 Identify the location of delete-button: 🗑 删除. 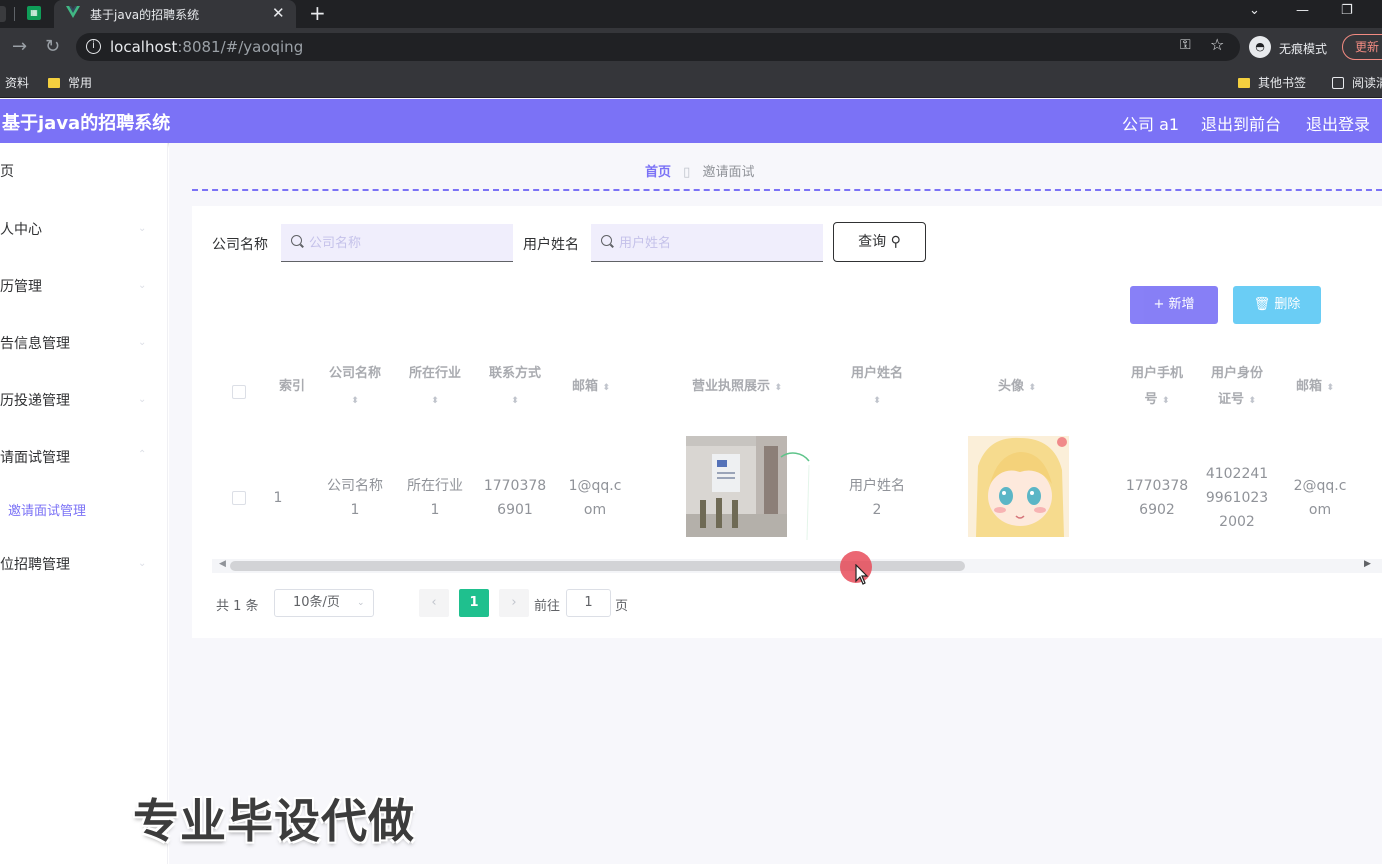
(1277, 305).